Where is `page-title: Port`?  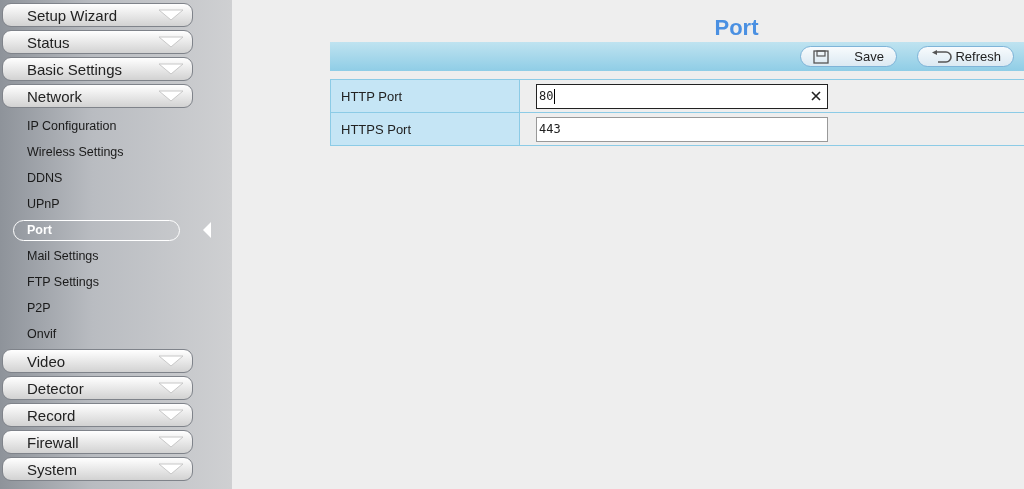
page-title: Port is located at coordinates (736, 28).